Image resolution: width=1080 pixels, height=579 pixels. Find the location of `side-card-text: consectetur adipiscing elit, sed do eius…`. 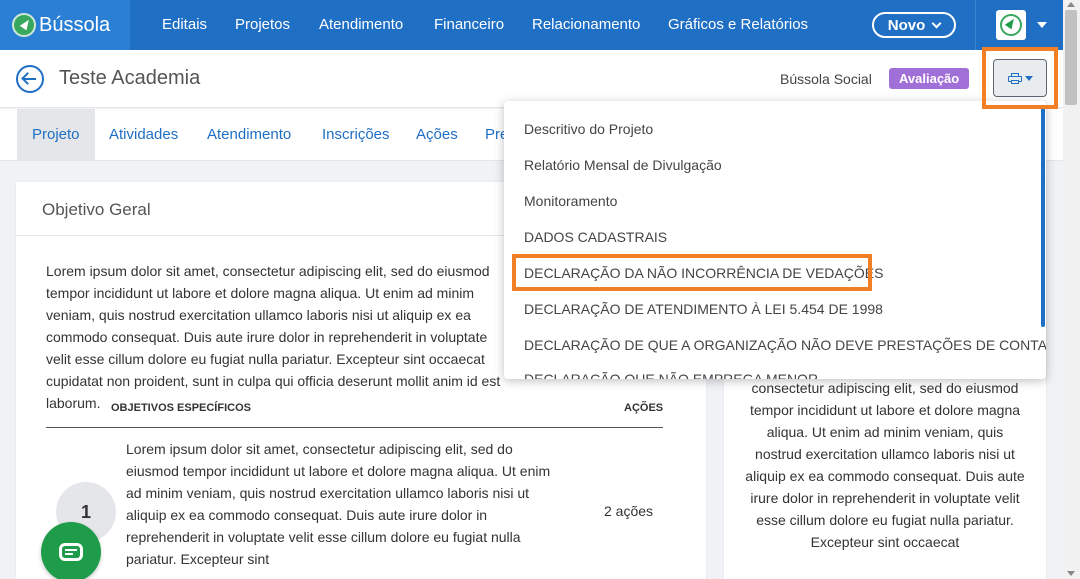

side-card-text: consectetur adipiscing elit, sed do eius… is located at coordinates (885, 465).